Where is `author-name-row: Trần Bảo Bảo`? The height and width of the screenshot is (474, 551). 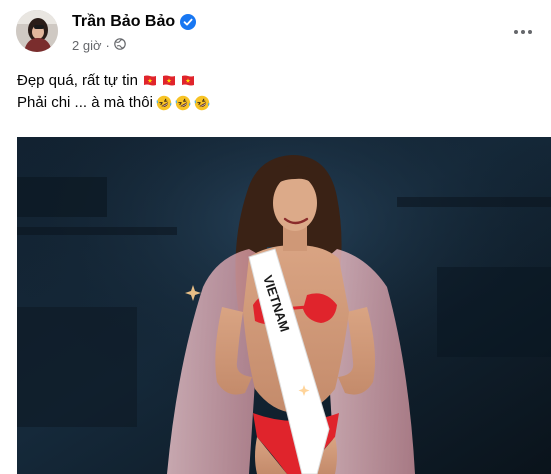
author-name-row: Trần Bảo Bảo is located at coordinates (134, 22).